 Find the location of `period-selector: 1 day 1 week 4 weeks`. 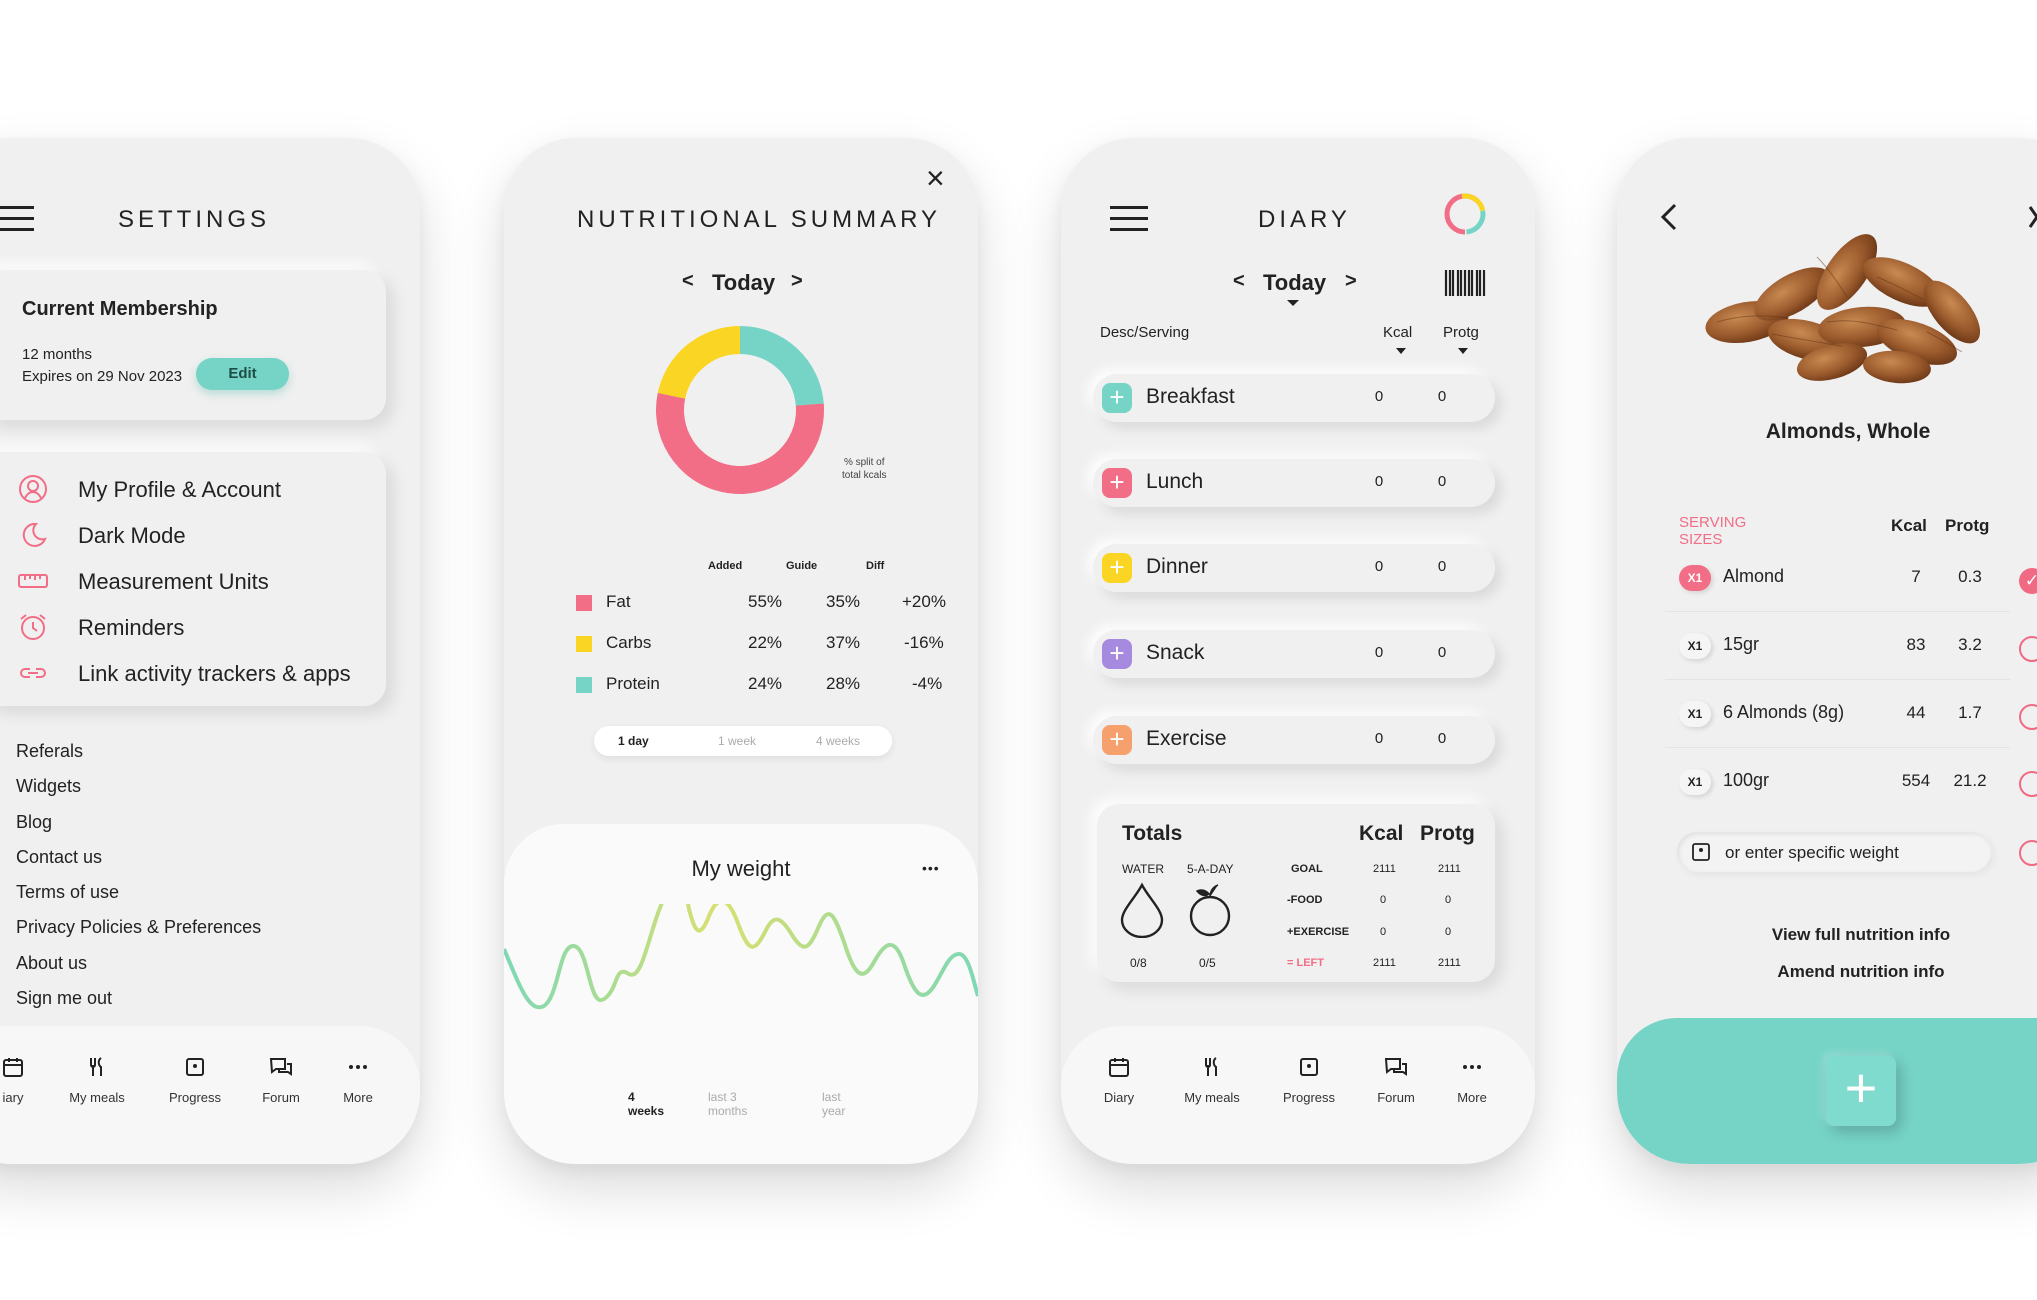

period-selector: 1 day 1 week 4 weeks is located at coordinates (743, 741).